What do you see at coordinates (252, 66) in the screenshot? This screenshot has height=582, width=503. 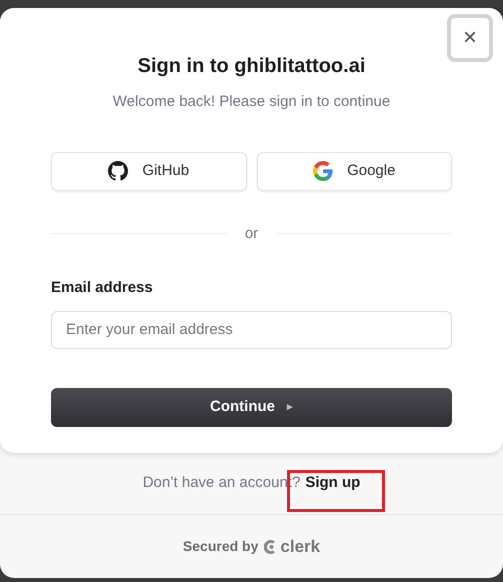 I see `dialog-title: Sign in to ghiblitattoo.ai` at bounding box center [252, 66].